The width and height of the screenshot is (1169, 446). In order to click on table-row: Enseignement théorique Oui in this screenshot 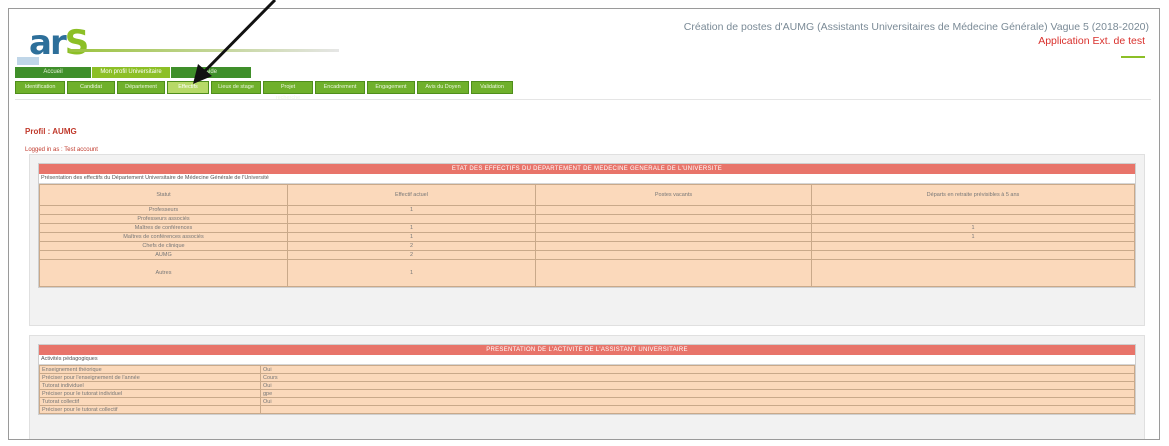, I will do `click(587, 369)`.